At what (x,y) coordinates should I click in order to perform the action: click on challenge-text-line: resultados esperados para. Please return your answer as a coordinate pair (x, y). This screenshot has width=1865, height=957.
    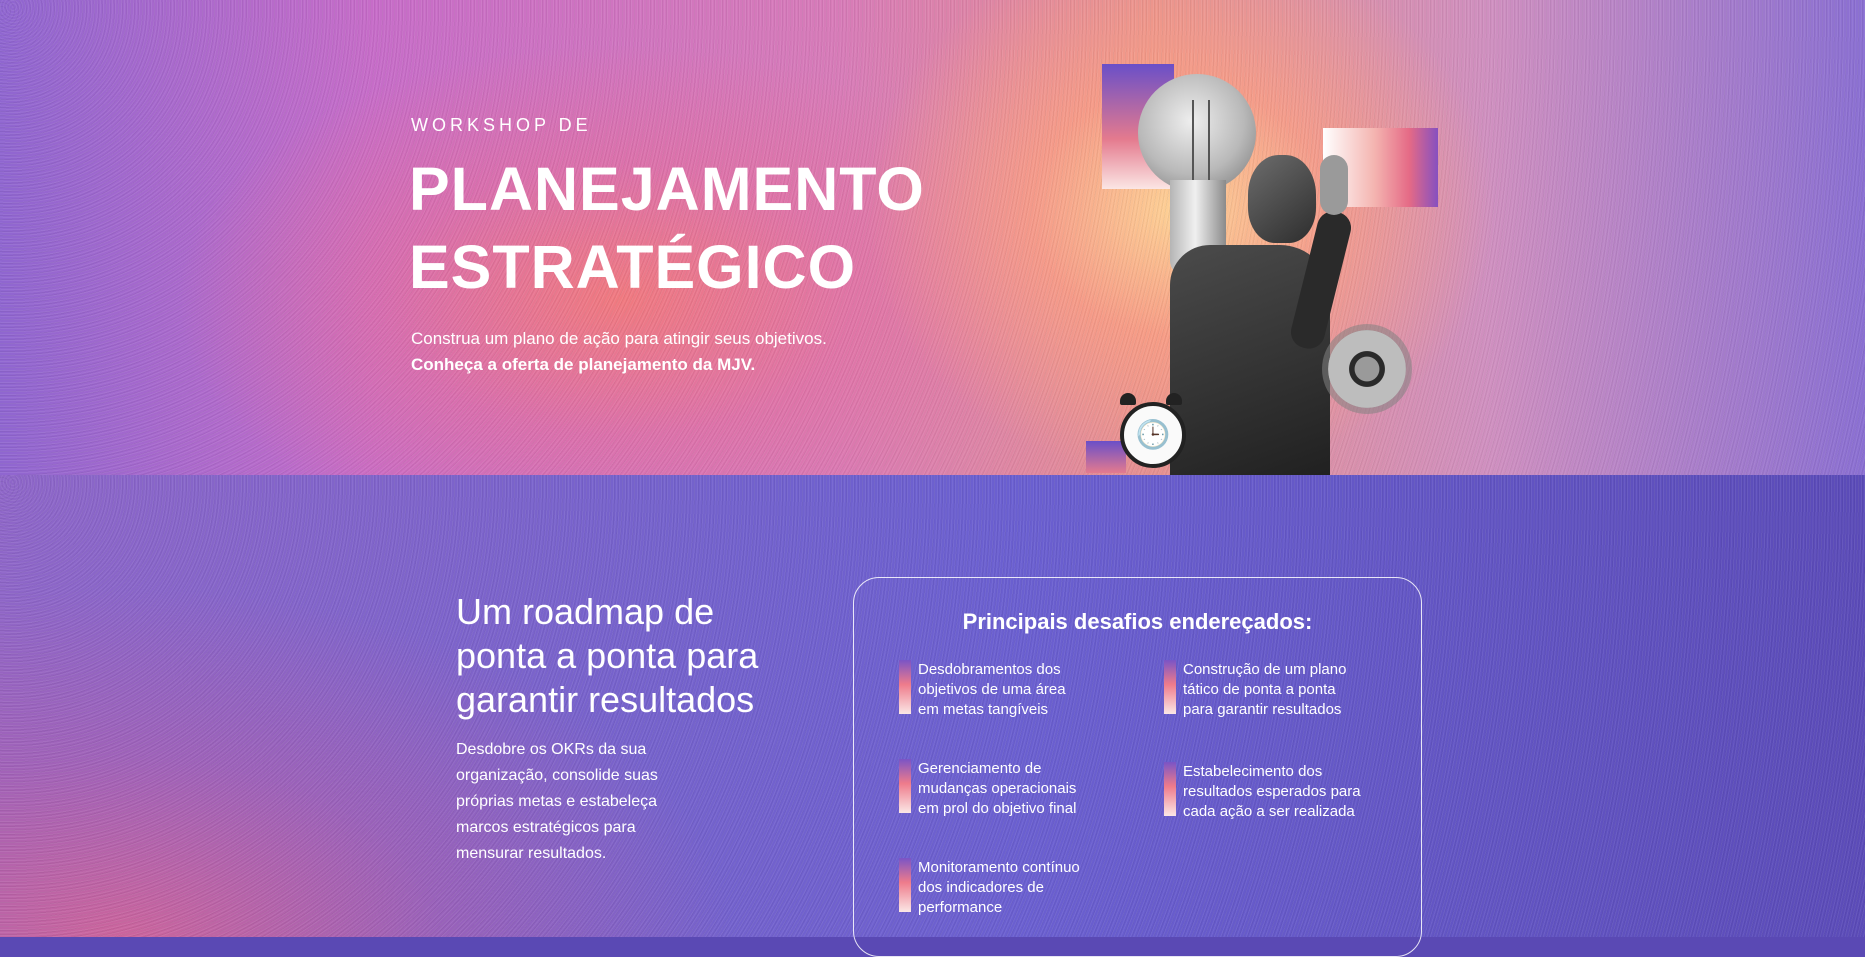
    Looking at the image, I should click on (1272, 791).